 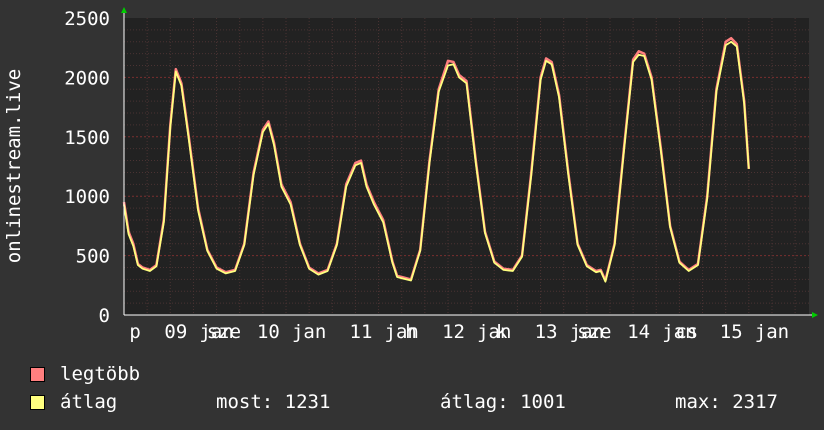 I want to click on y-tick-label: 2500, so click(x=87, y=19).